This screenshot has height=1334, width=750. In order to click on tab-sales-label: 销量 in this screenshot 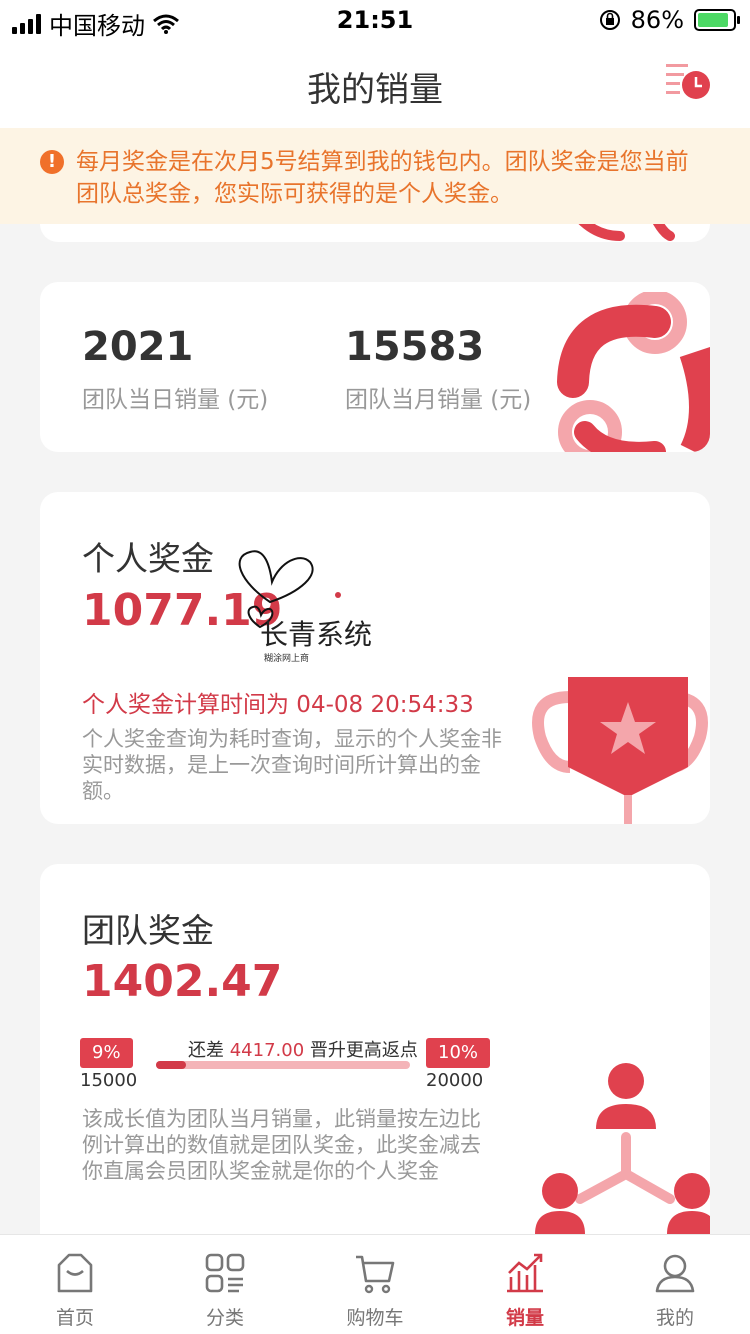, I will do `click(524, 1318)`.